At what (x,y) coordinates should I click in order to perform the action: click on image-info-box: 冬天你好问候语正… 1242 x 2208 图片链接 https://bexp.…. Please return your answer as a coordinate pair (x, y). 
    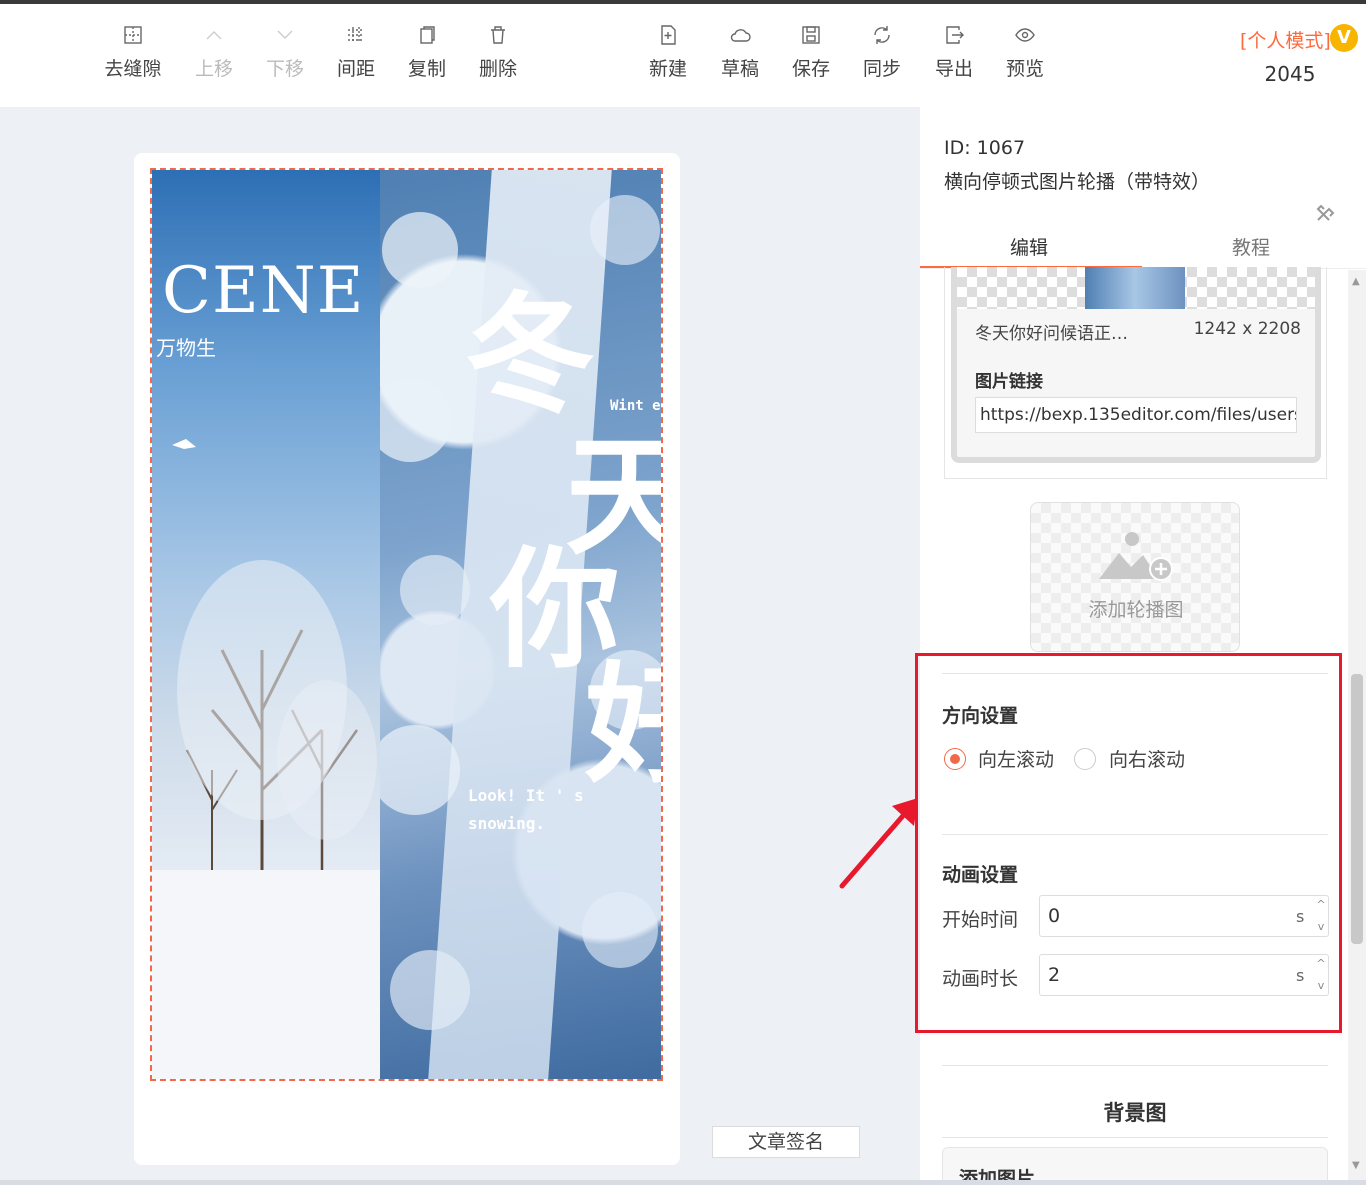
    Looking at the image, I should click on (1136, 365).